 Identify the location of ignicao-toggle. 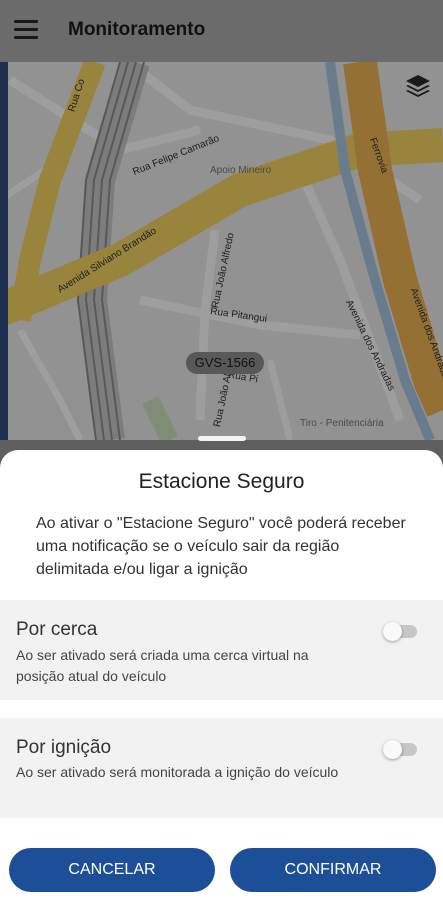
(400, 749).